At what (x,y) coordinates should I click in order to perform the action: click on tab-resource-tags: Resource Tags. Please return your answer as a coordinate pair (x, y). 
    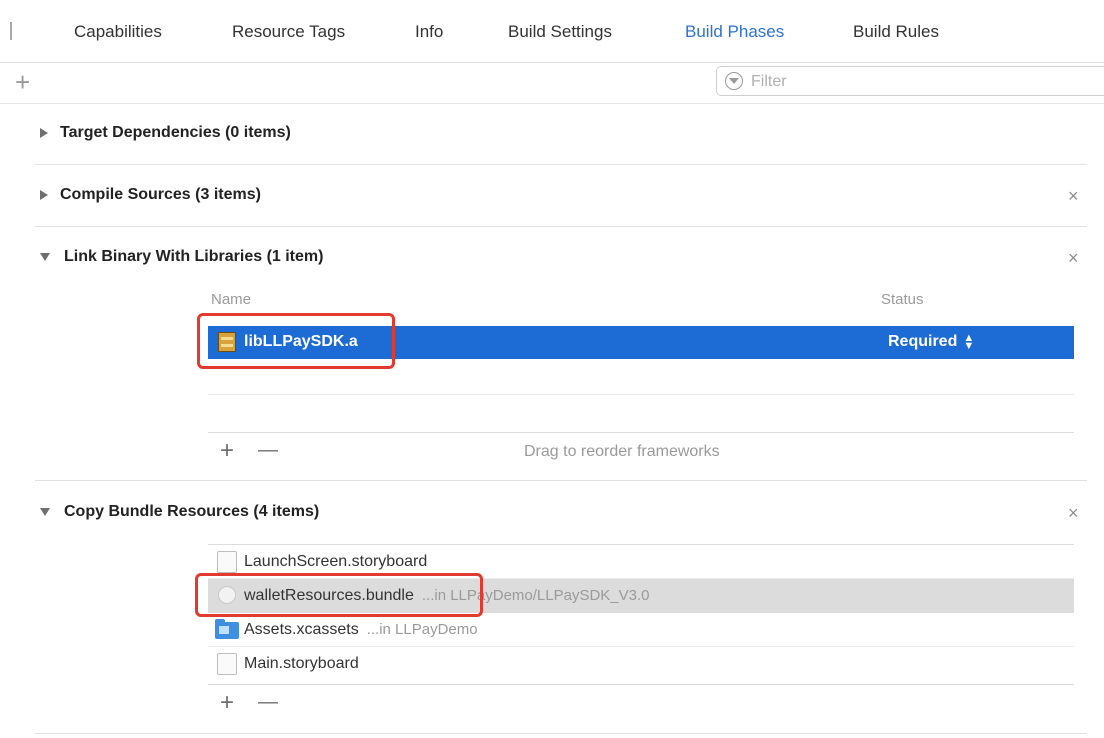
    Looking at the image, I should click on (288, 32).